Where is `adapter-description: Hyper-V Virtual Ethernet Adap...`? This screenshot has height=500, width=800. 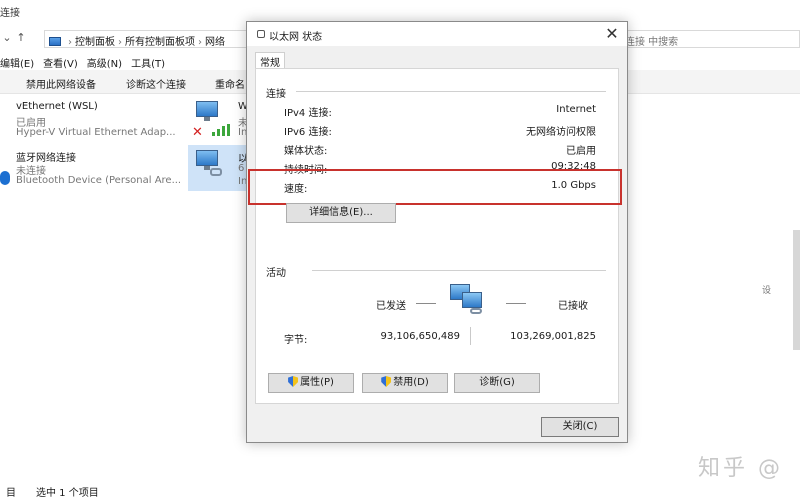
adapter-description: Hyper-V Virtual Ethernet Adap... is located at coordinates (96, 132).